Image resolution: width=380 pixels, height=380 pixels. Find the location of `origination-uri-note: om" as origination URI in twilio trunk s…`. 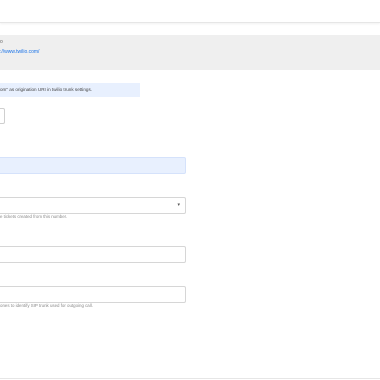

origination-uri-note: om" as origination URI in twilio trunk s… is located at coordinates (70, 90).